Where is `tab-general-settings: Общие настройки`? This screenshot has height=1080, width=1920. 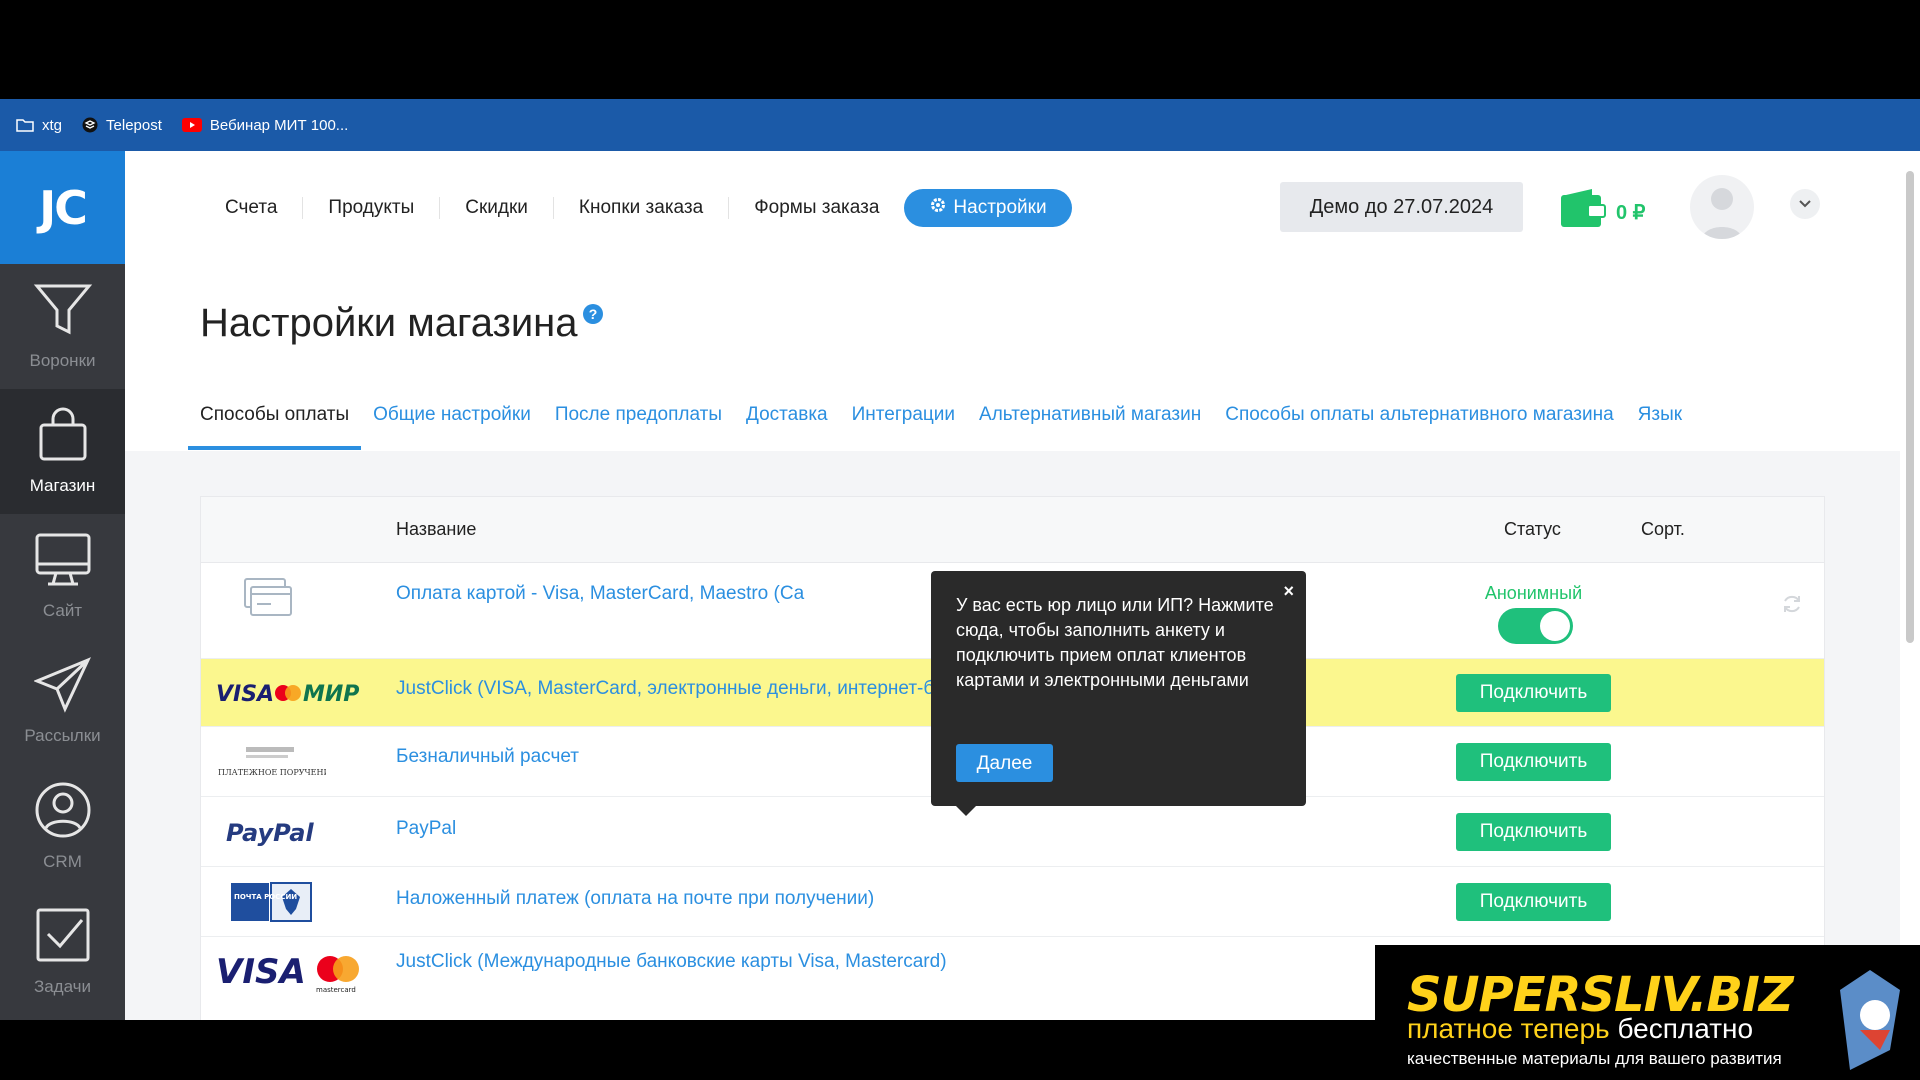
tab-general-settings: Общие настройки is located at coordinates (452, 420).